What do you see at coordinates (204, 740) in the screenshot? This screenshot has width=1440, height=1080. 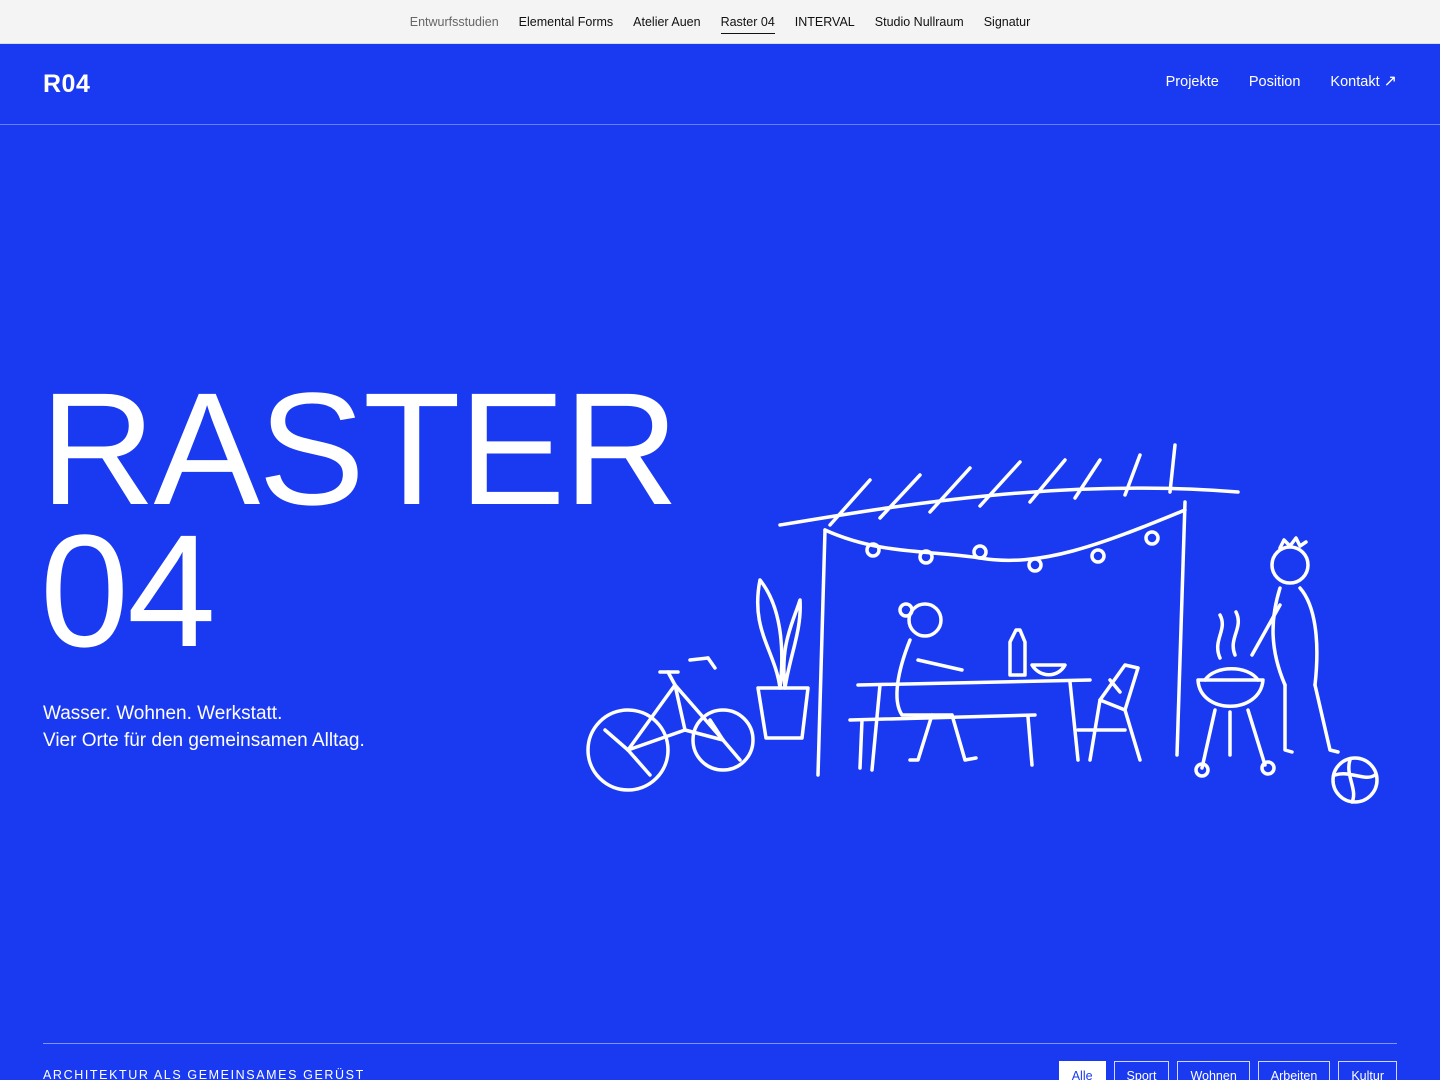 I see `hero-subtitle-line2: Vier Orte für den gemeinsamen Alltag.` at bounding box center [204, 740].